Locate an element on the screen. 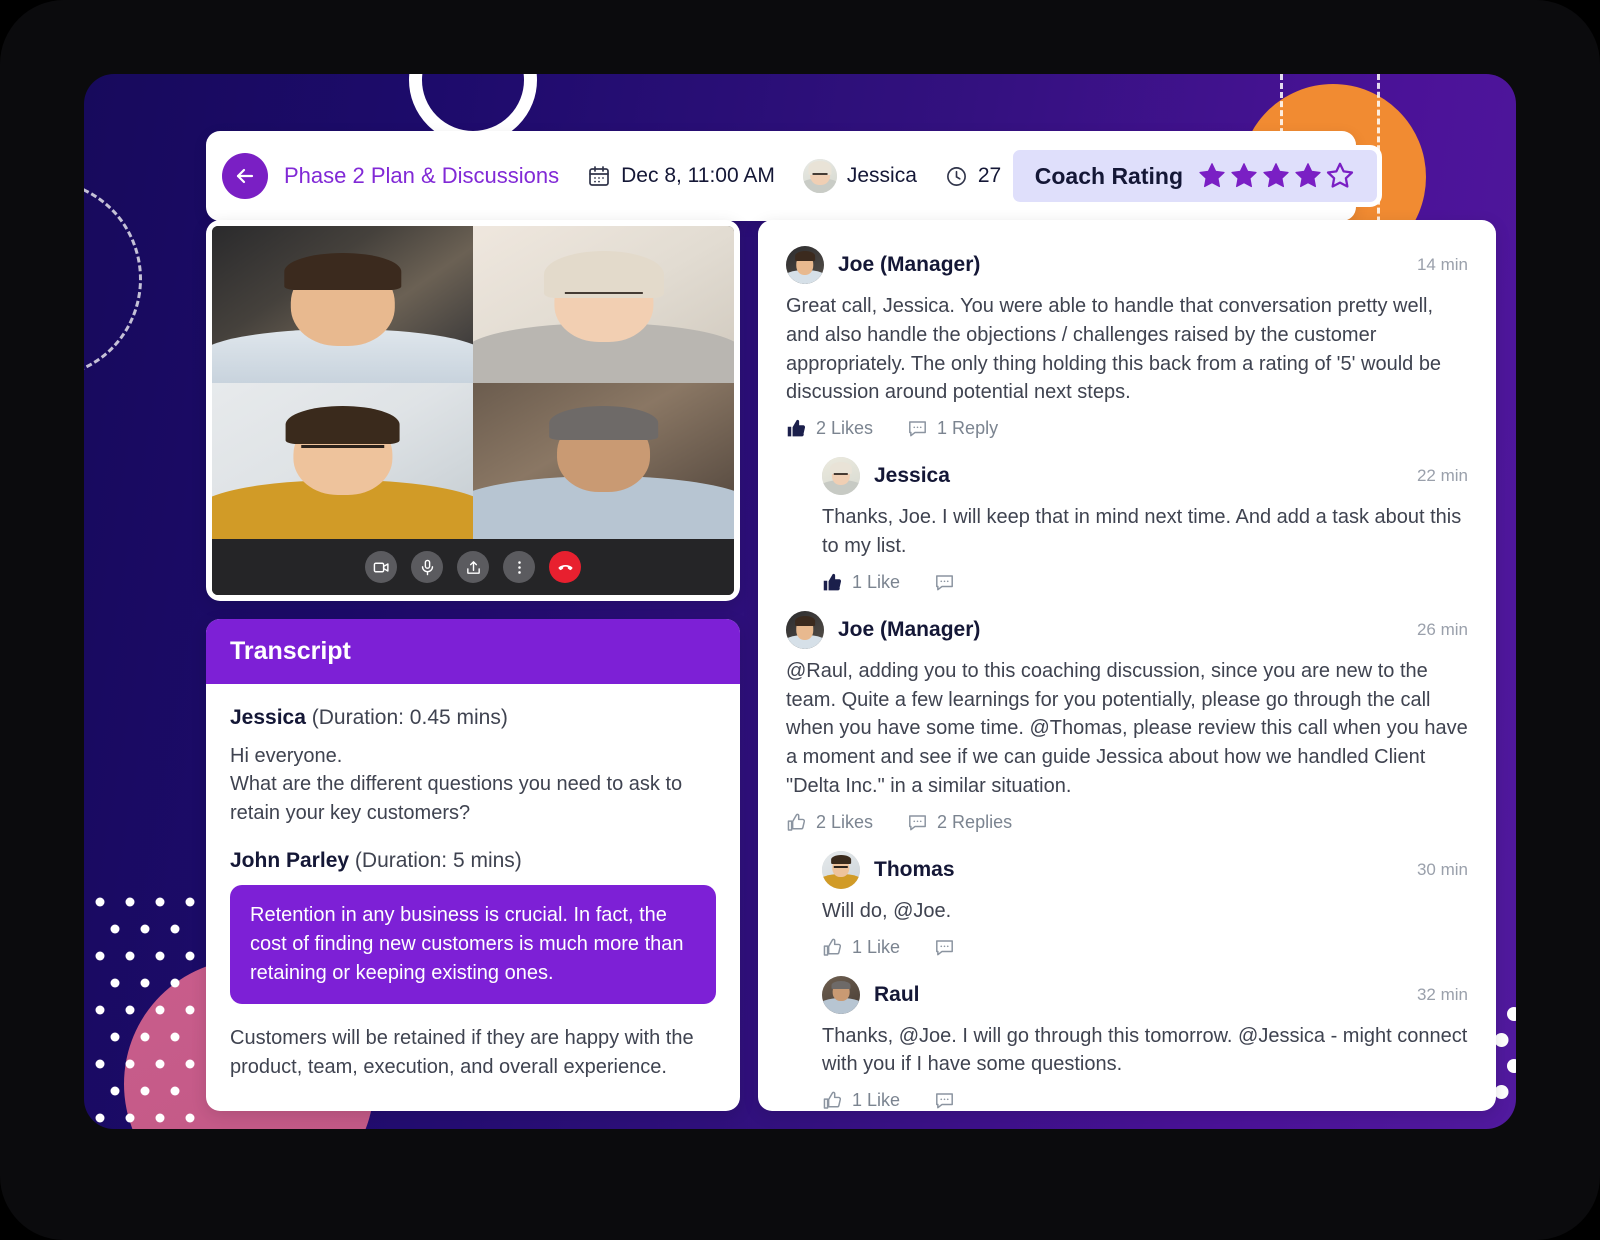  session-date: Dec 8, 11:00 AM is located at coordinates (698, 175).